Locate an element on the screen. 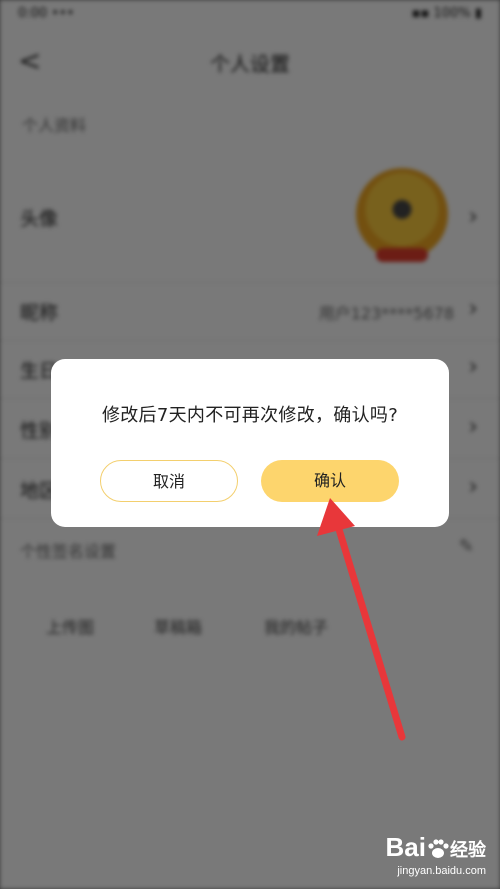 The image size is (500, 889). watermark-brand: Bai is located at coordinates (405, 847).